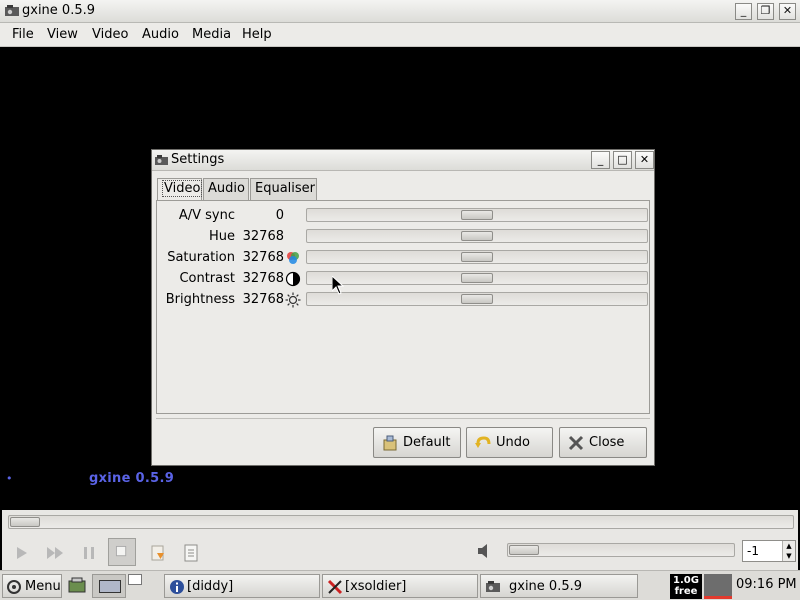 This screenshot has height=600, width=800. I want to click on task-xsoldier: [xsoldier], so click(400, 586).